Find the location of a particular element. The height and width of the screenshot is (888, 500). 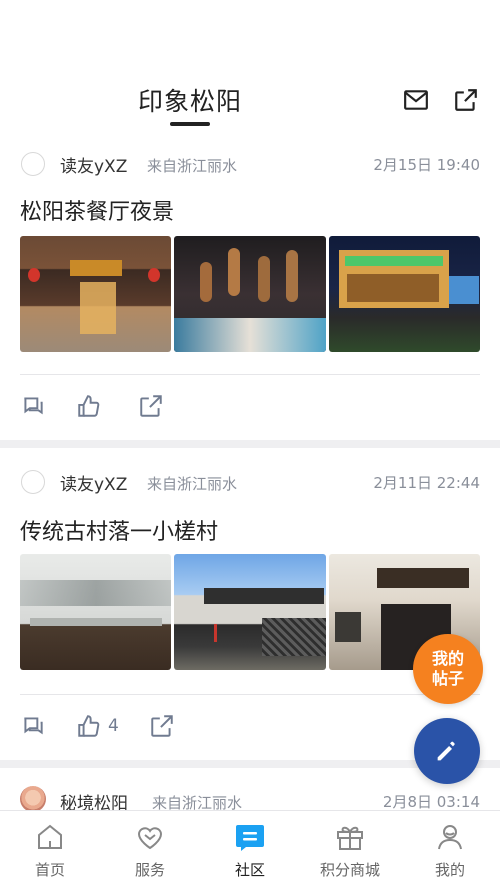

nav-item-mine: 我的 is located at coordinates (450, 849).